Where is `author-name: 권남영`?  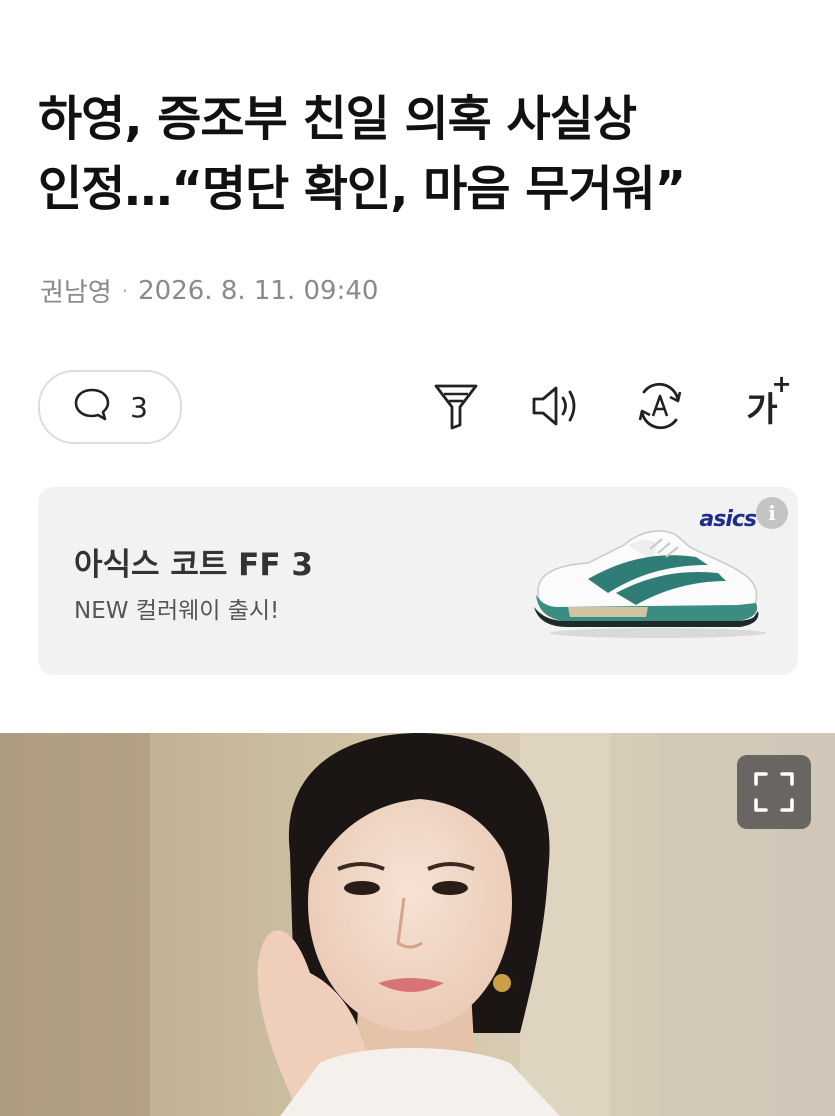
author-name: 권남영 is located at coordinates (76, 290).